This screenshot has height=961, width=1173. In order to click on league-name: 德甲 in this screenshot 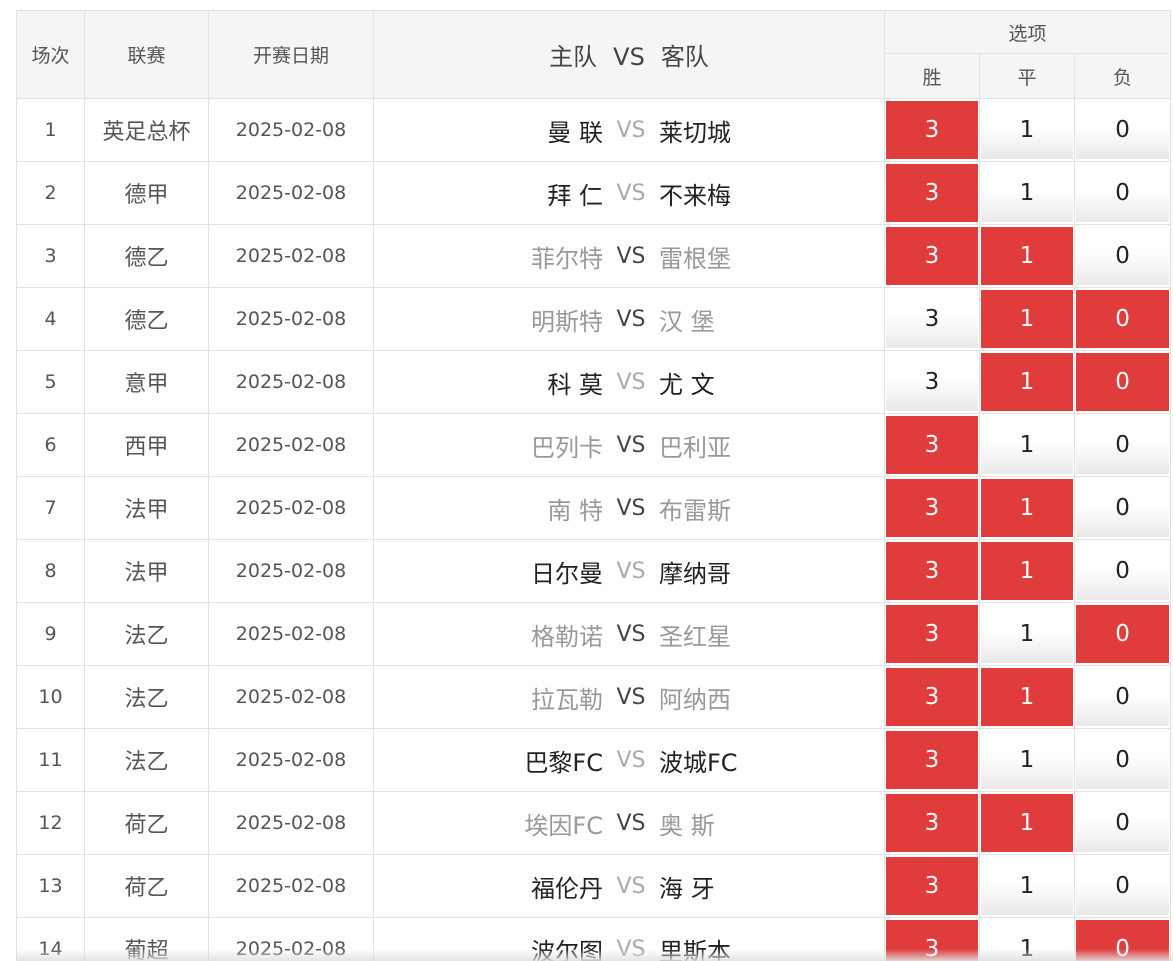, I will do `click(146, 193)`.